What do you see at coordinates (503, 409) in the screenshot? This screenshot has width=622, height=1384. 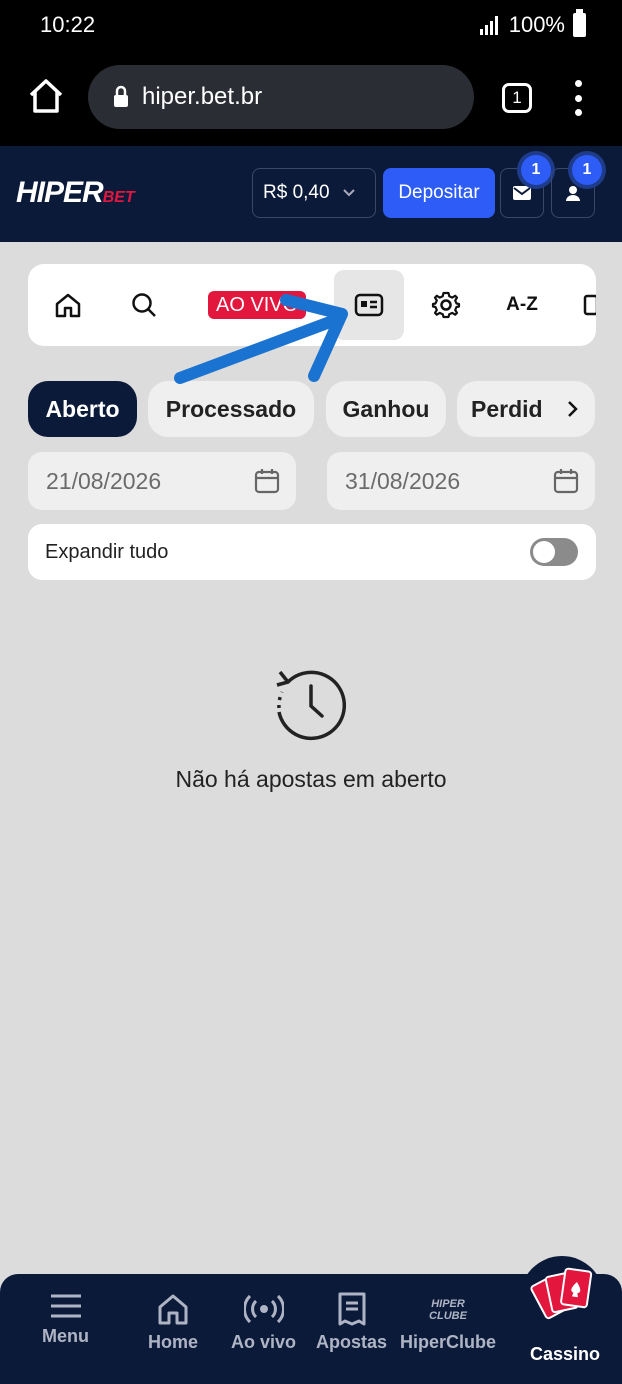 I see `filter-lost: Perdid` at bounding box center [503, 409].